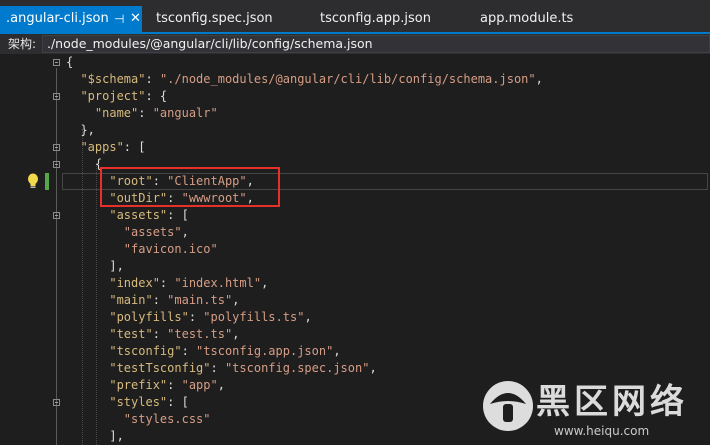 This screenshot has width=710, height=445. I want to click on code-line-text: "name": "angualr", so click(142, 113).